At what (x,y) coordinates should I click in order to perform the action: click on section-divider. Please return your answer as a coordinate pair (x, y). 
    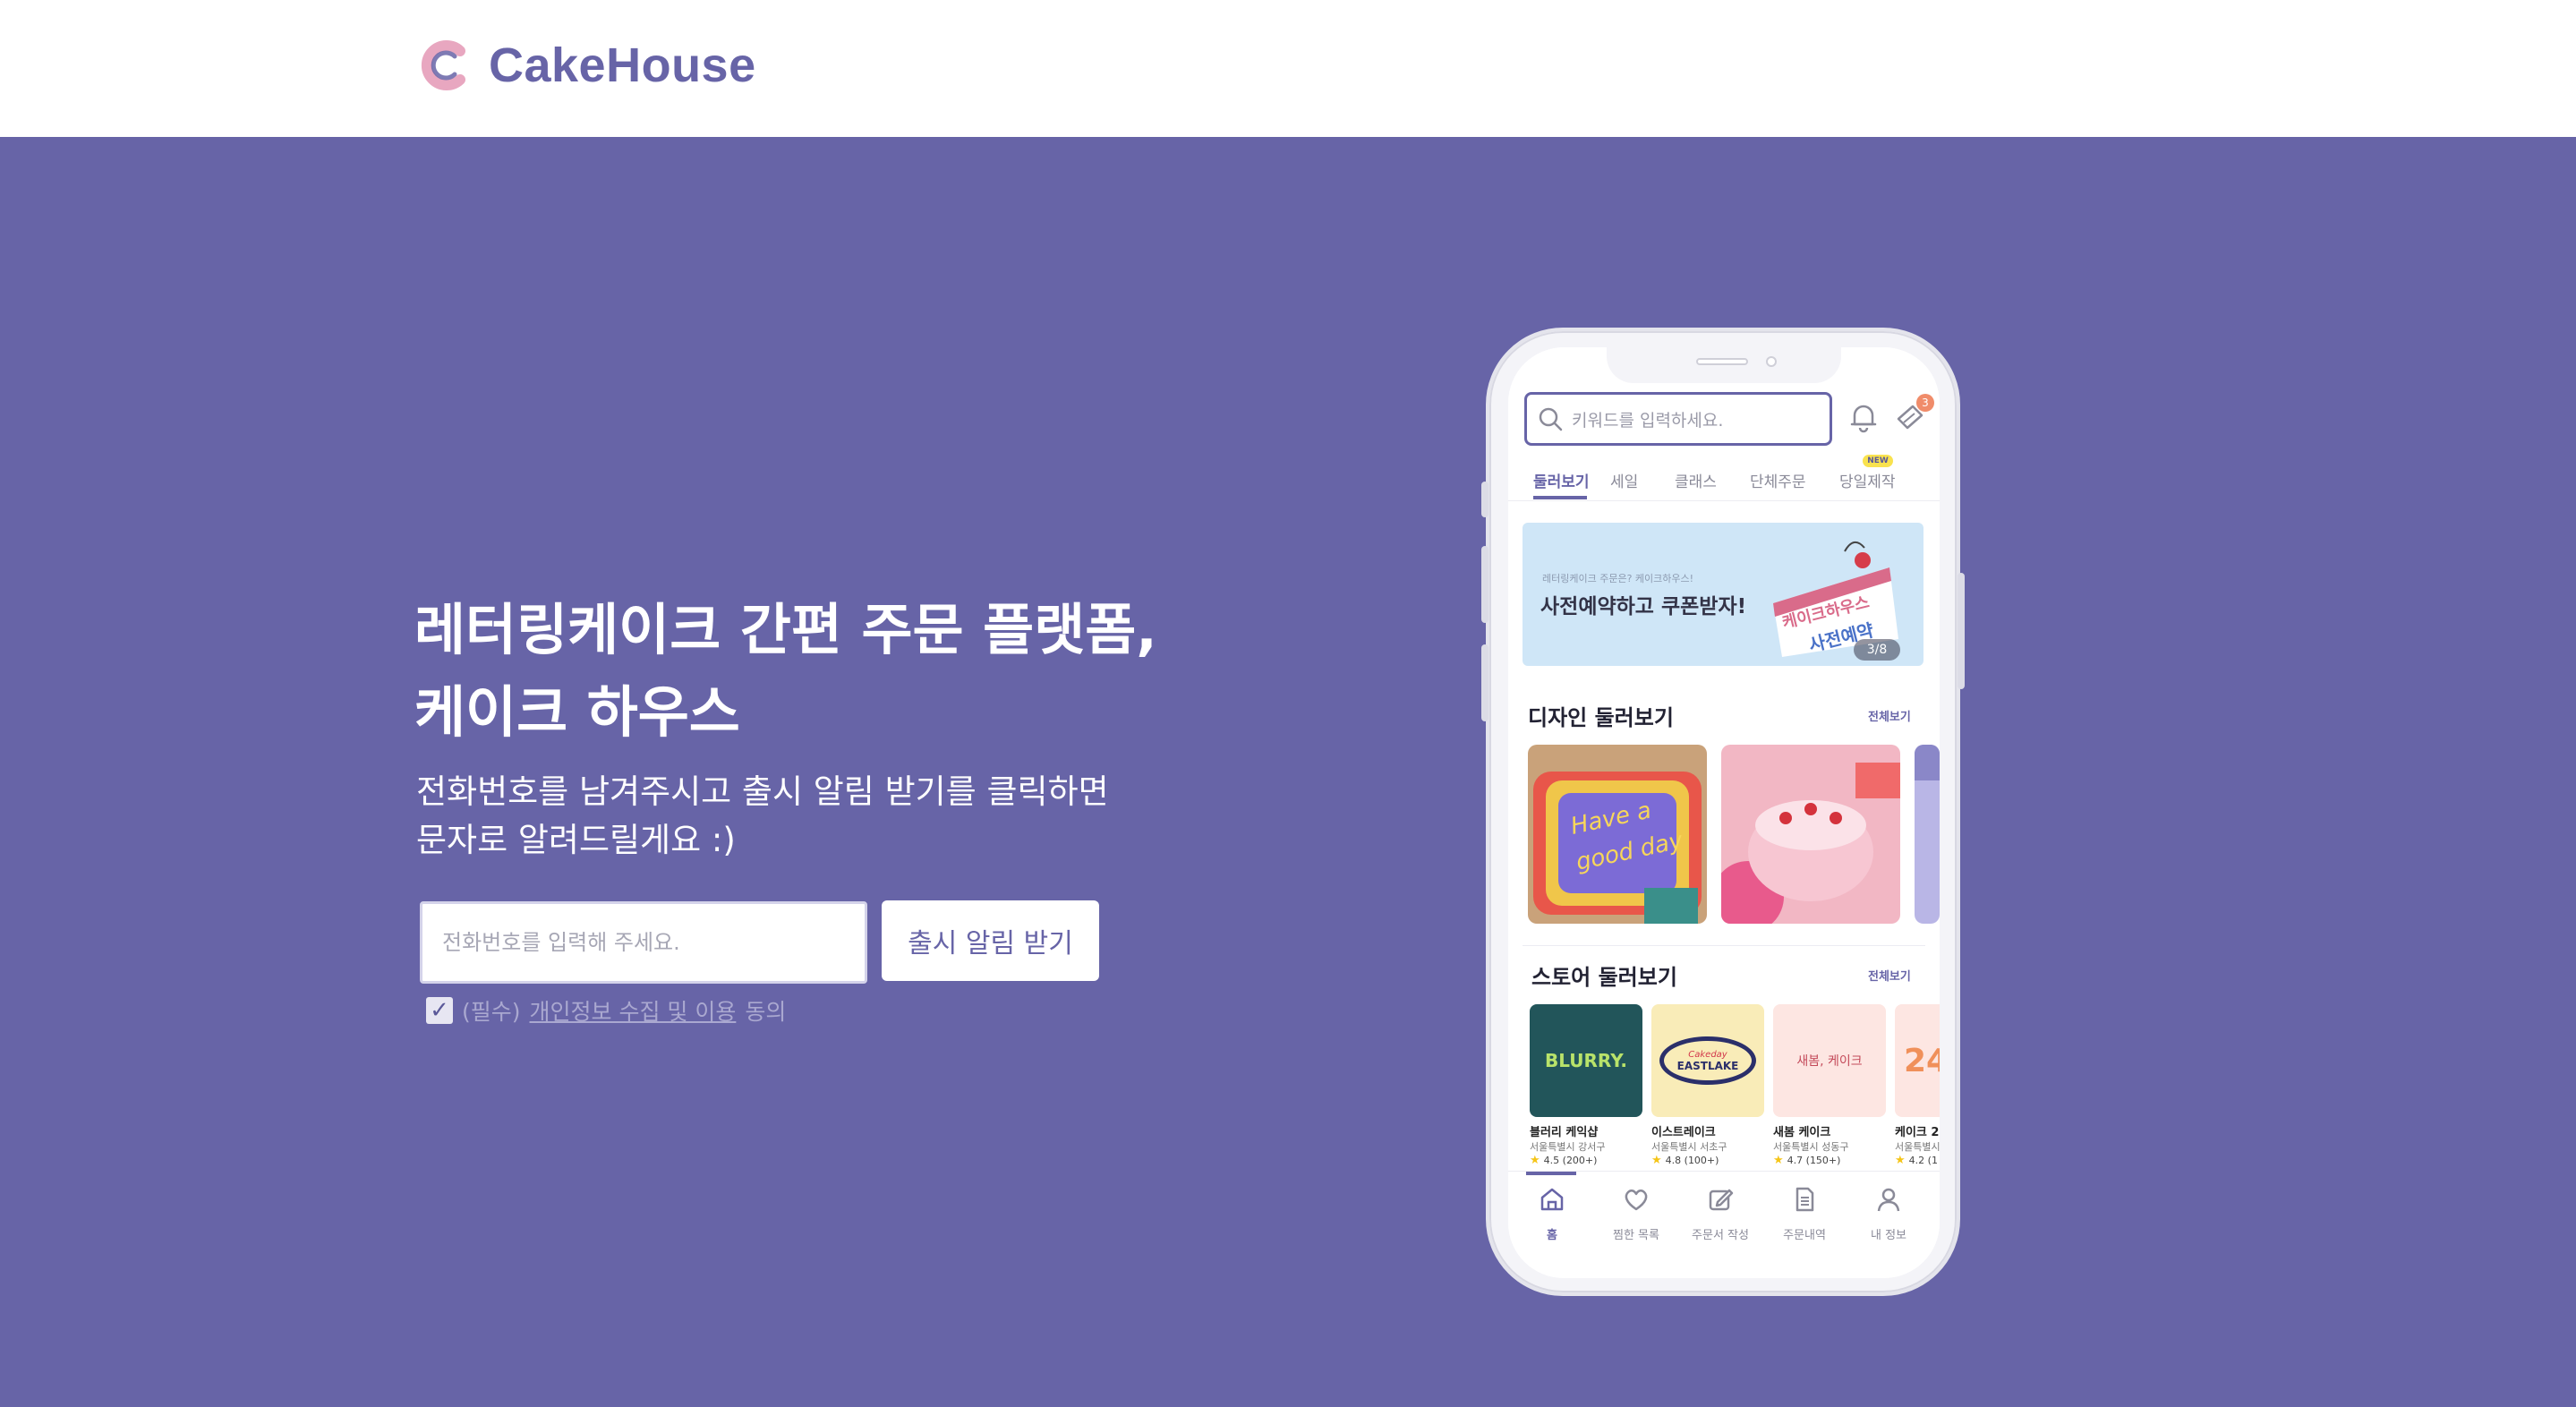
    Looking at the image, I should click on (1724, 945).